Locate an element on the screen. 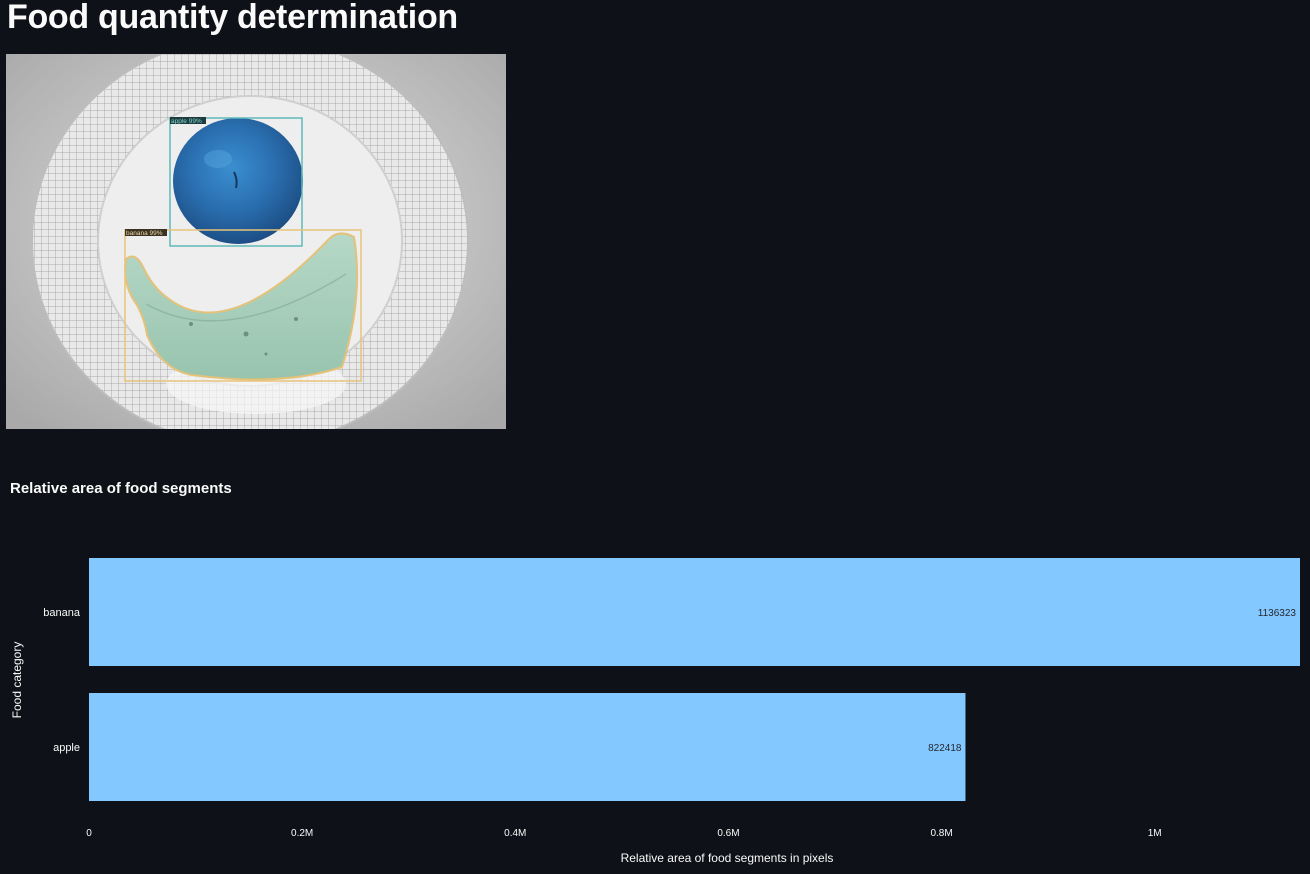  y-tick-label-banana: banana is located at coordinates (62, 613).